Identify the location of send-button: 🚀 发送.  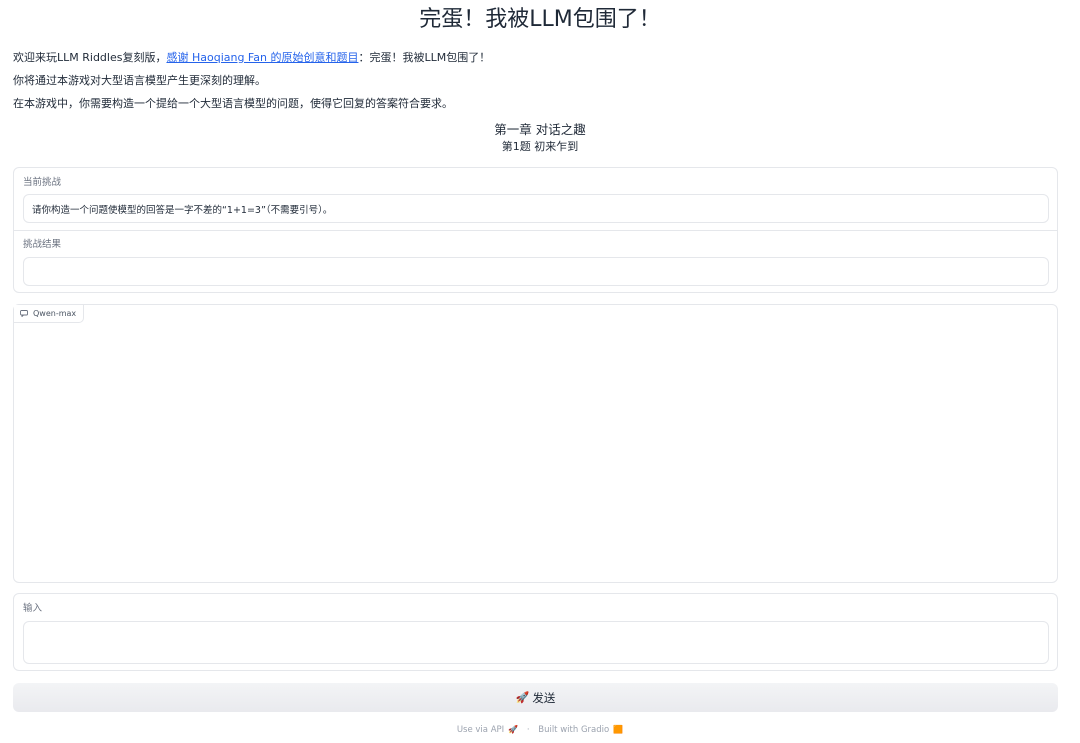
(535, 697).